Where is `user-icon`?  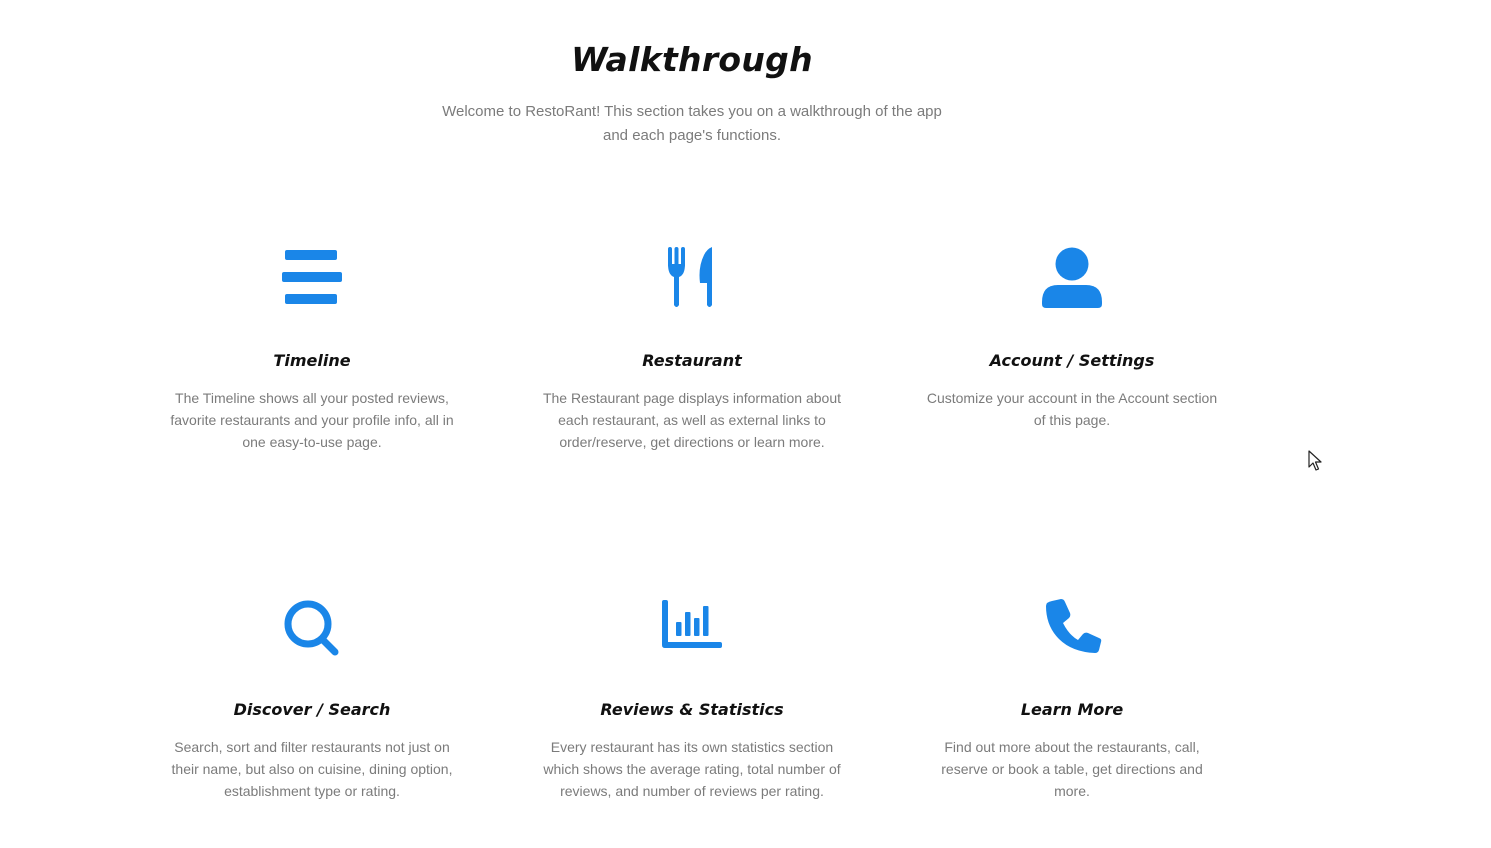 user-icon is located at coordinates (1072, 278).